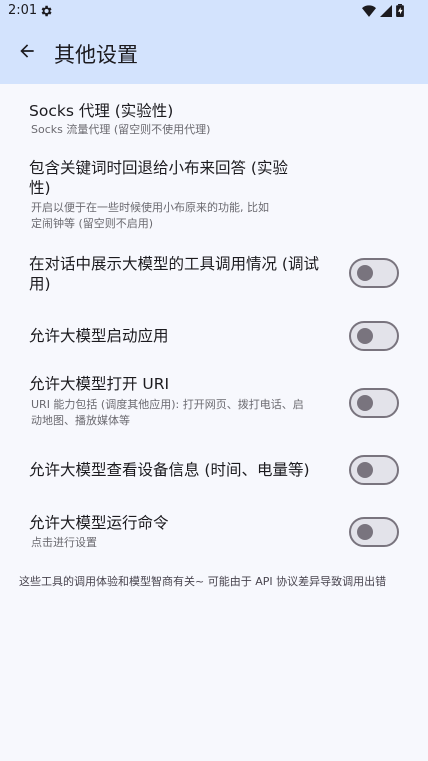 The height and width of the screenshot is (761, 428). Describe the element at coordinates (23, 10) in the screenshot. I see `status-time: 2:01` at that location.